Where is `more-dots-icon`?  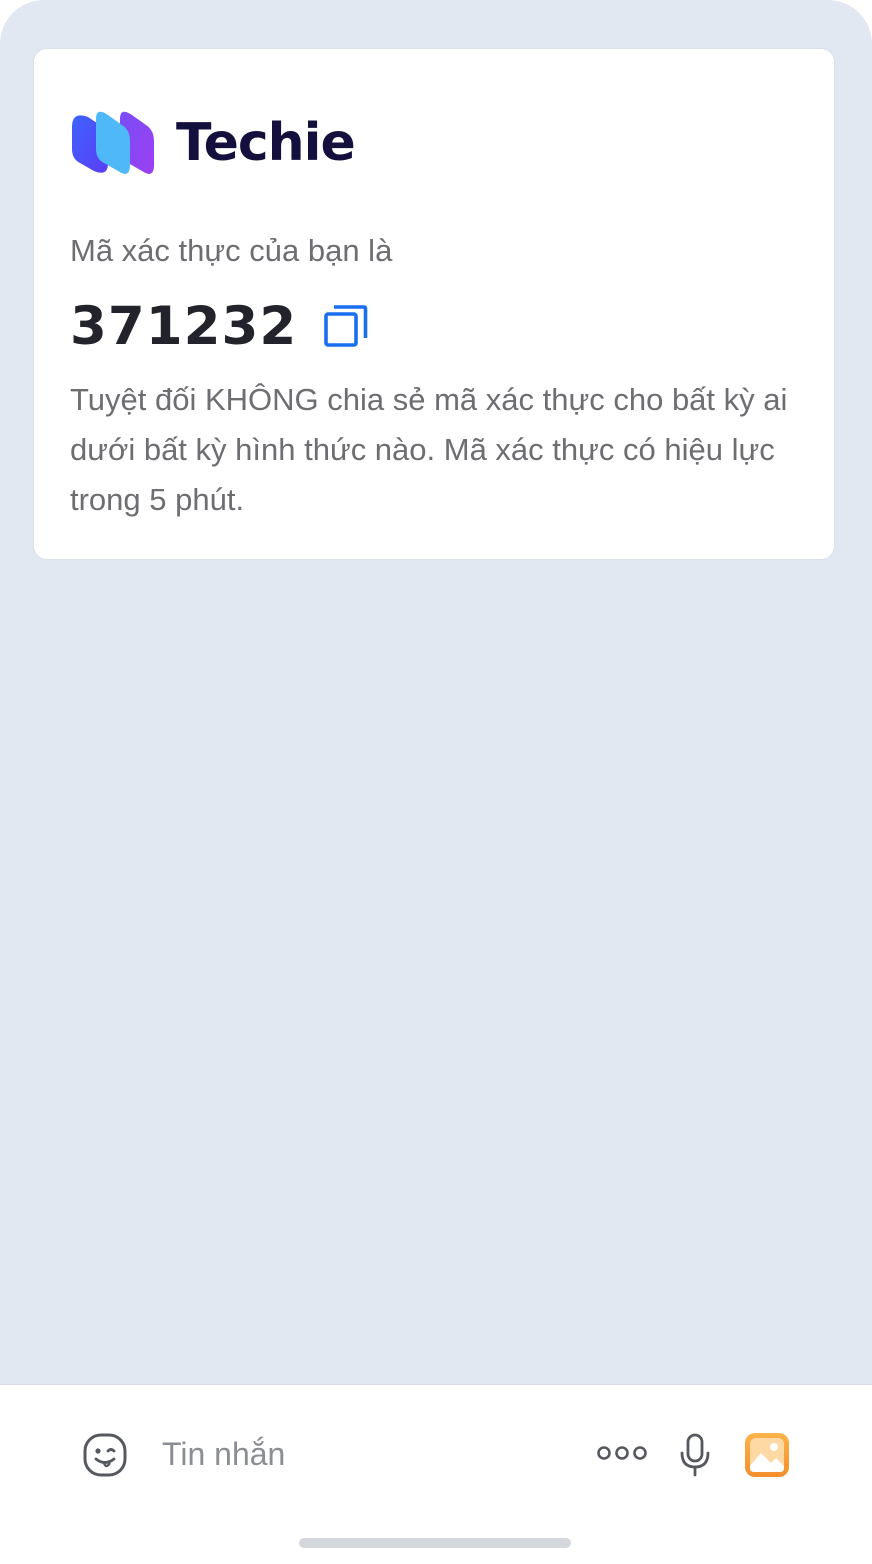 more-dots-icon is located at coordinates (622, 1453).